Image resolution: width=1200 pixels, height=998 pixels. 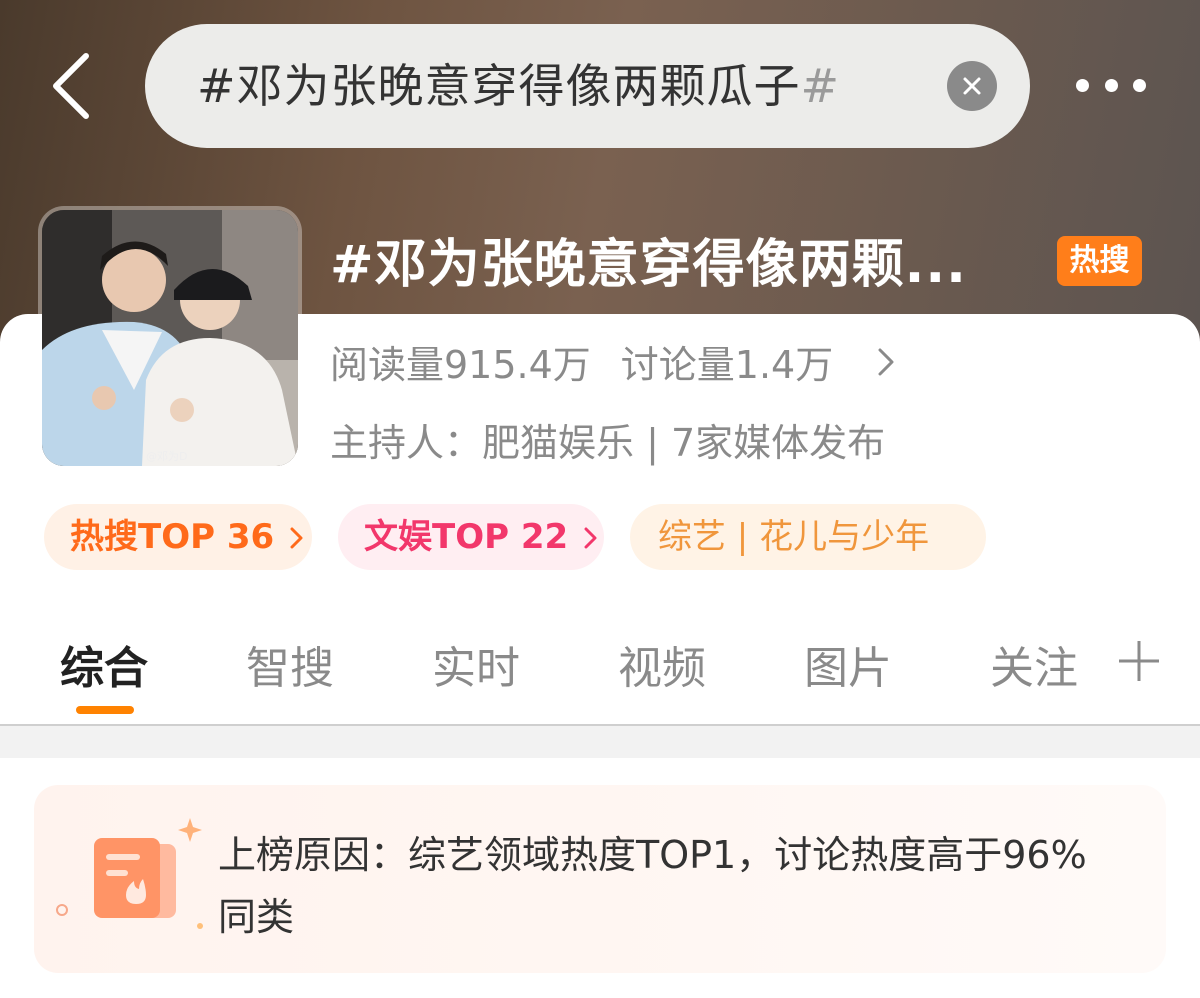 What do you see at coordinates (104, 664) in the screenshot?
I see `tab-comprehensive: 综合` at bounding box center [104, 664].